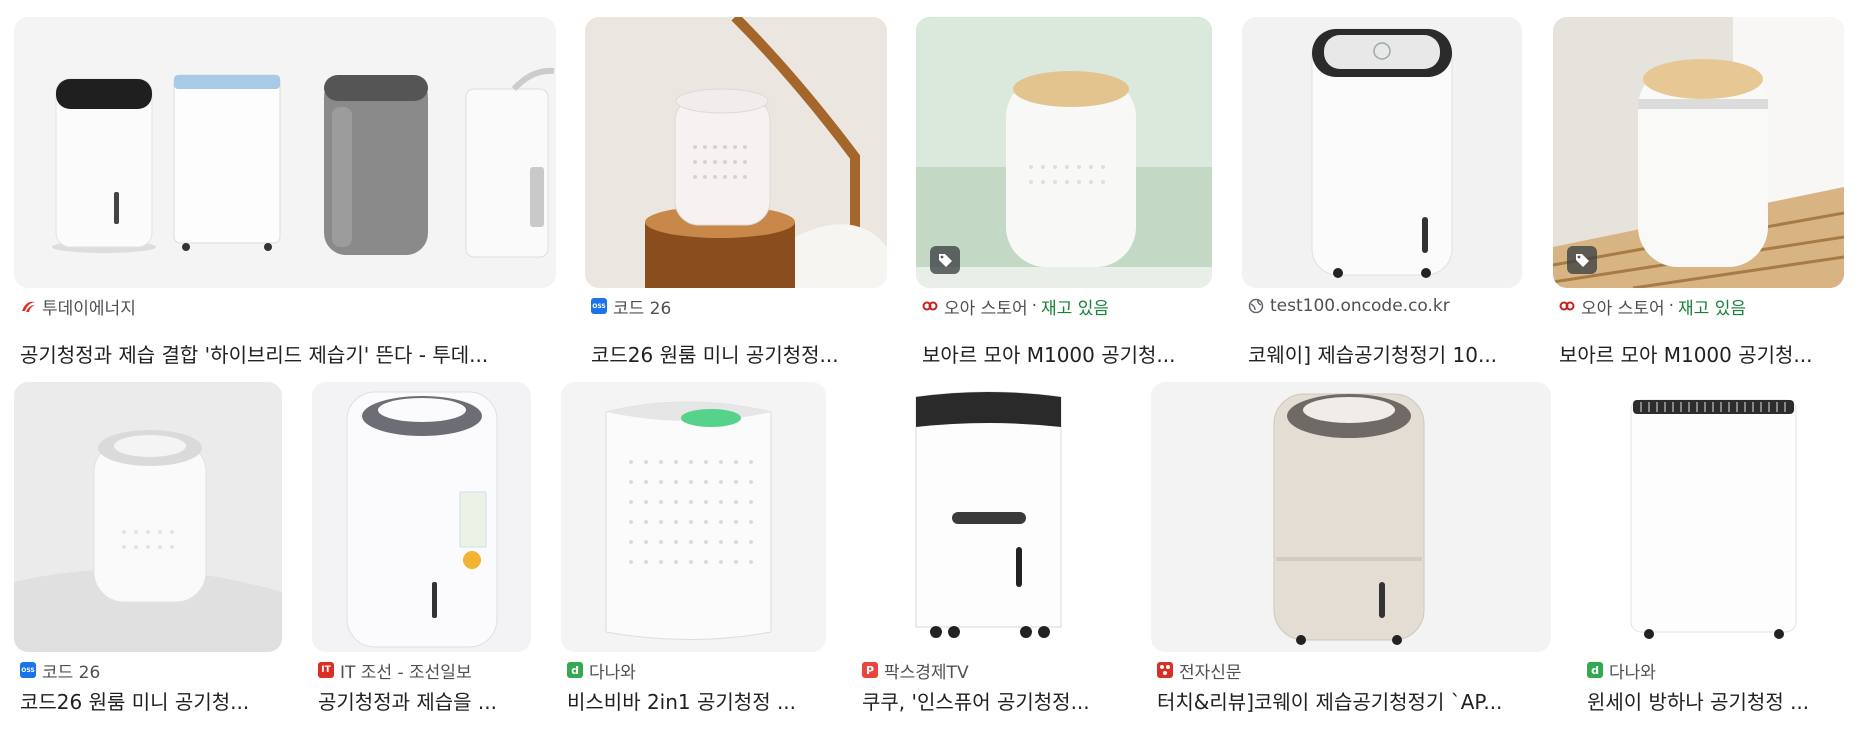 This screenshot has width=1860, height=735. Describe the element at coordinates (988, 514) in the screenshot. I see `cuckoo-dehumidifier-image` at that location.